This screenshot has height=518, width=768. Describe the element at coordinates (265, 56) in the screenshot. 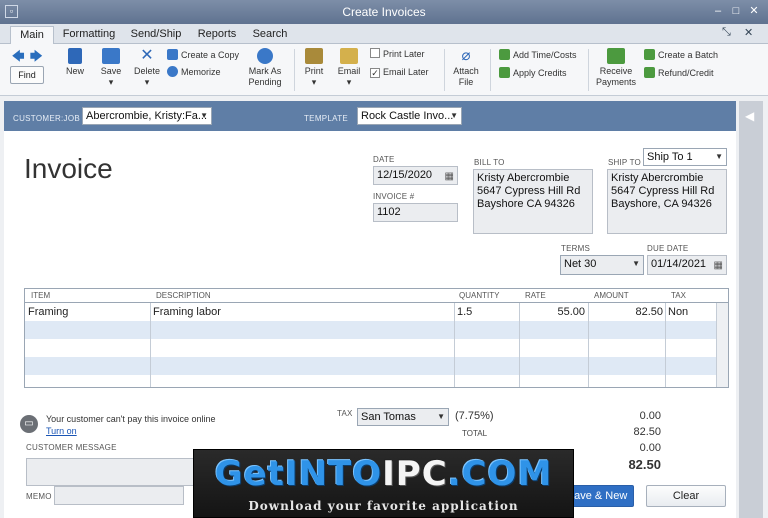

I see `pending-check-icon` at that location.